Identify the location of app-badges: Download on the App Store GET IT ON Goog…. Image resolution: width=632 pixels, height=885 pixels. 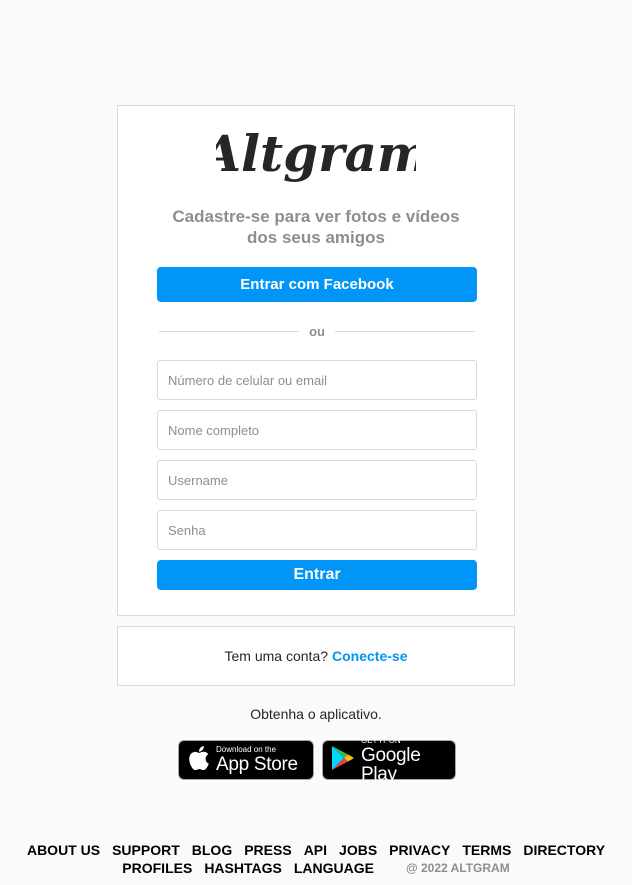
(317, 759).